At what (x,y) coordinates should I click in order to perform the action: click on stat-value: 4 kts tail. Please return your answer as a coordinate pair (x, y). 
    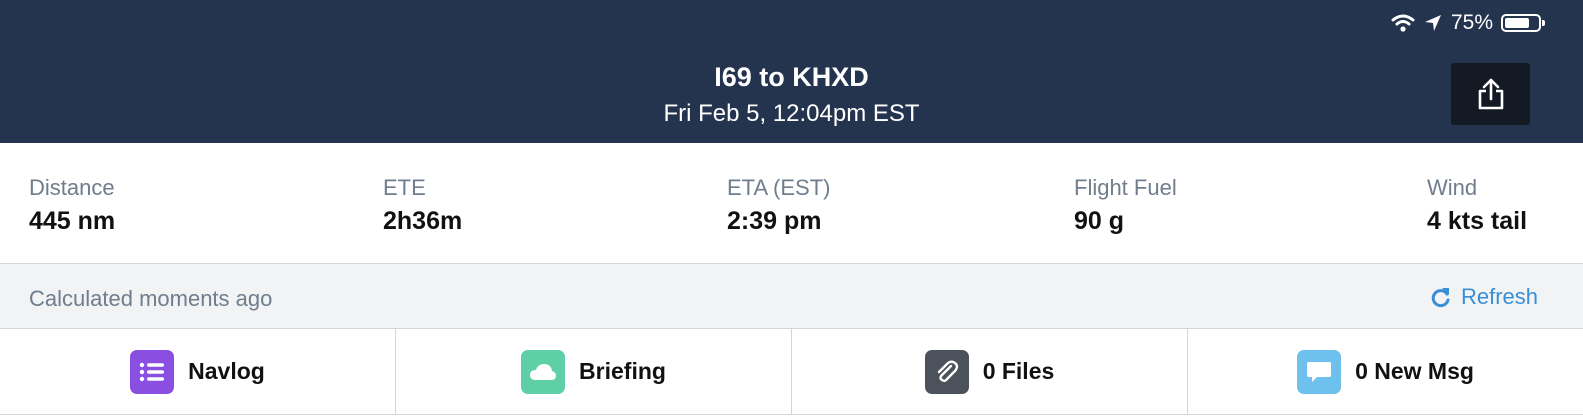
    Looking at the image, I should click on (1477, 221).